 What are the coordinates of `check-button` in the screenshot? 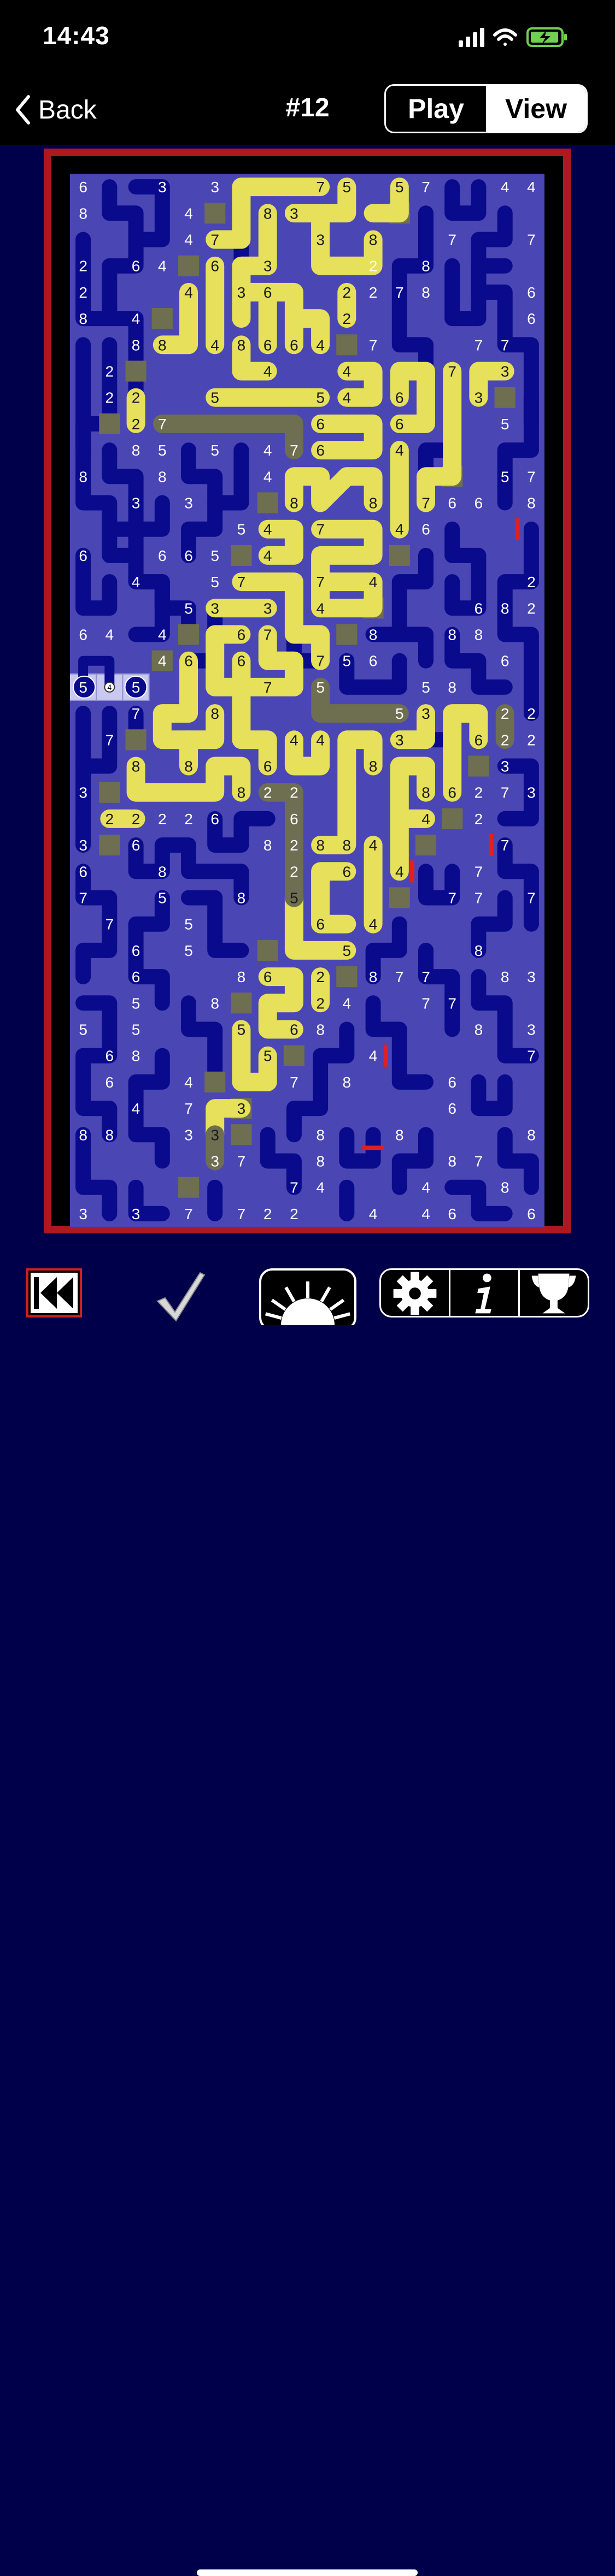 It's located at (180, 1295).